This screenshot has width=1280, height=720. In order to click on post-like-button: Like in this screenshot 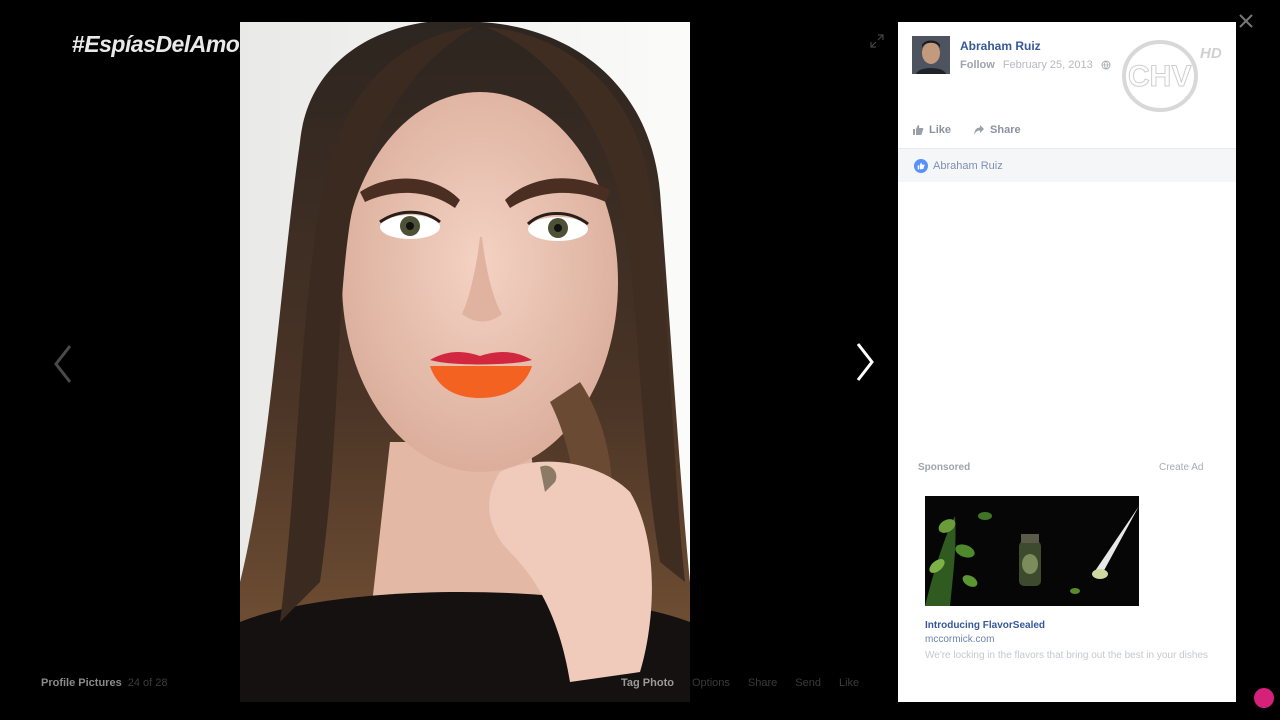, I will do `click(931, 130)`.